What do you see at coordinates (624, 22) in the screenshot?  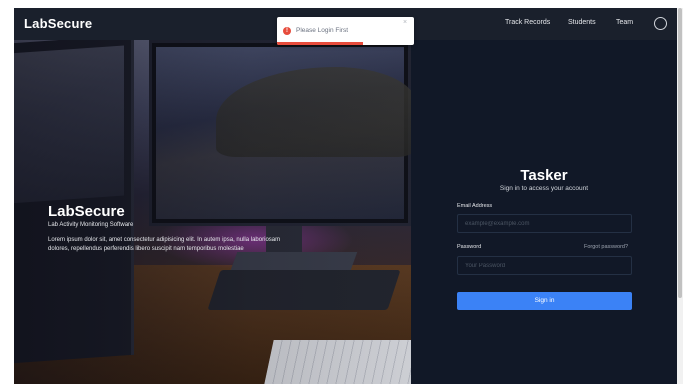 I see `nav-link-team: Team` at bounding box center [624, 22].